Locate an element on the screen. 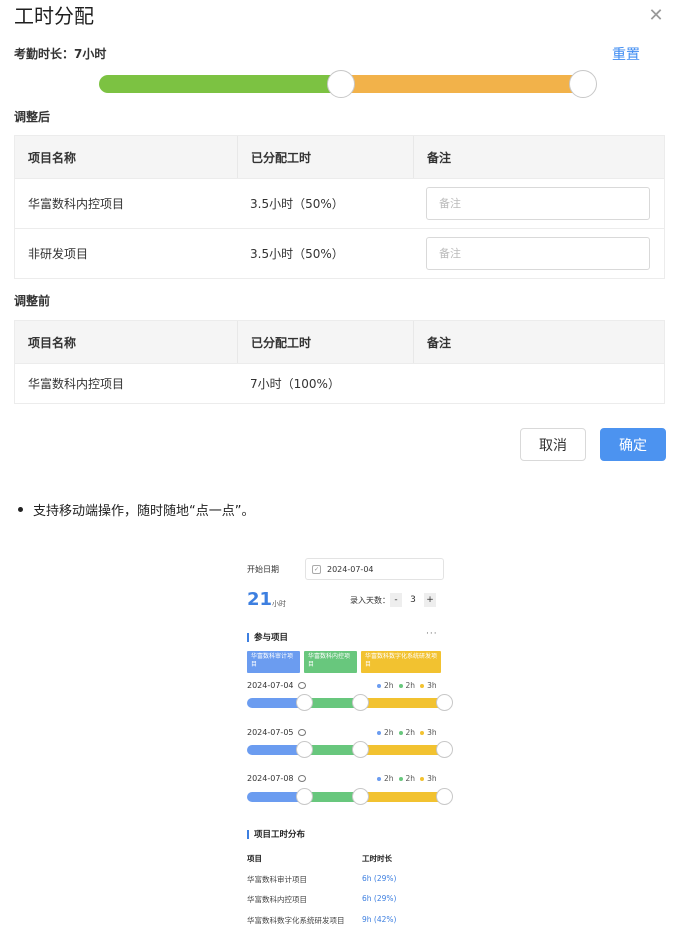  day-date-text: 2024-07-08 is located at coordinates (270, 778).